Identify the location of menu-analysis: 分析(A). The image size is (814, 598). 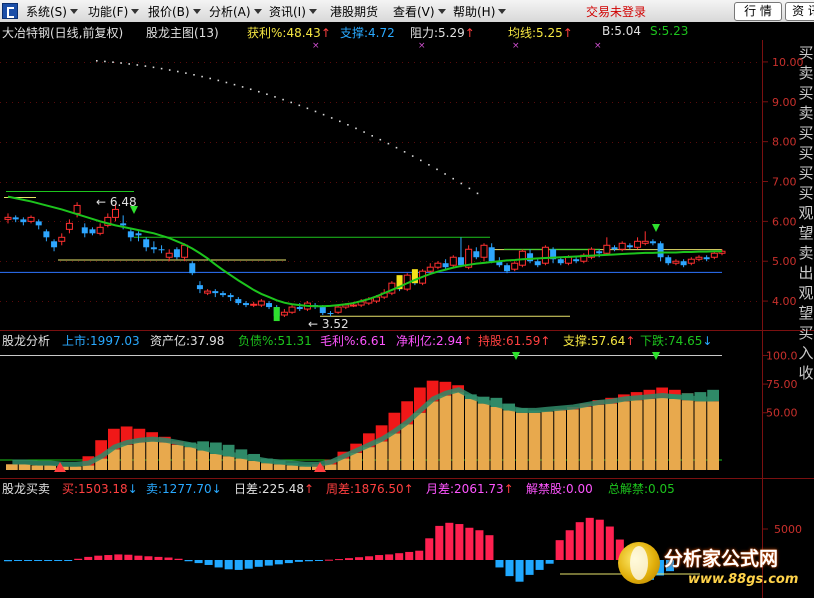
(235, 11).